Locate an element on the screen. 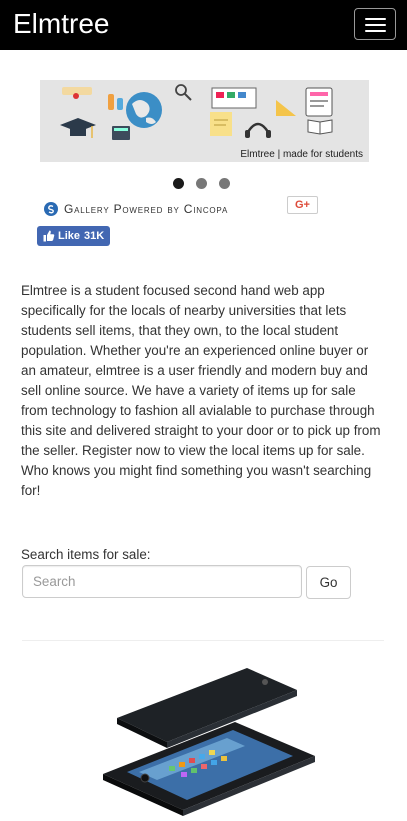 Image resolution: width=407 pixels, height=821 pixels. facebook-like-button: Like 31K is located at coordinates (73, 236).